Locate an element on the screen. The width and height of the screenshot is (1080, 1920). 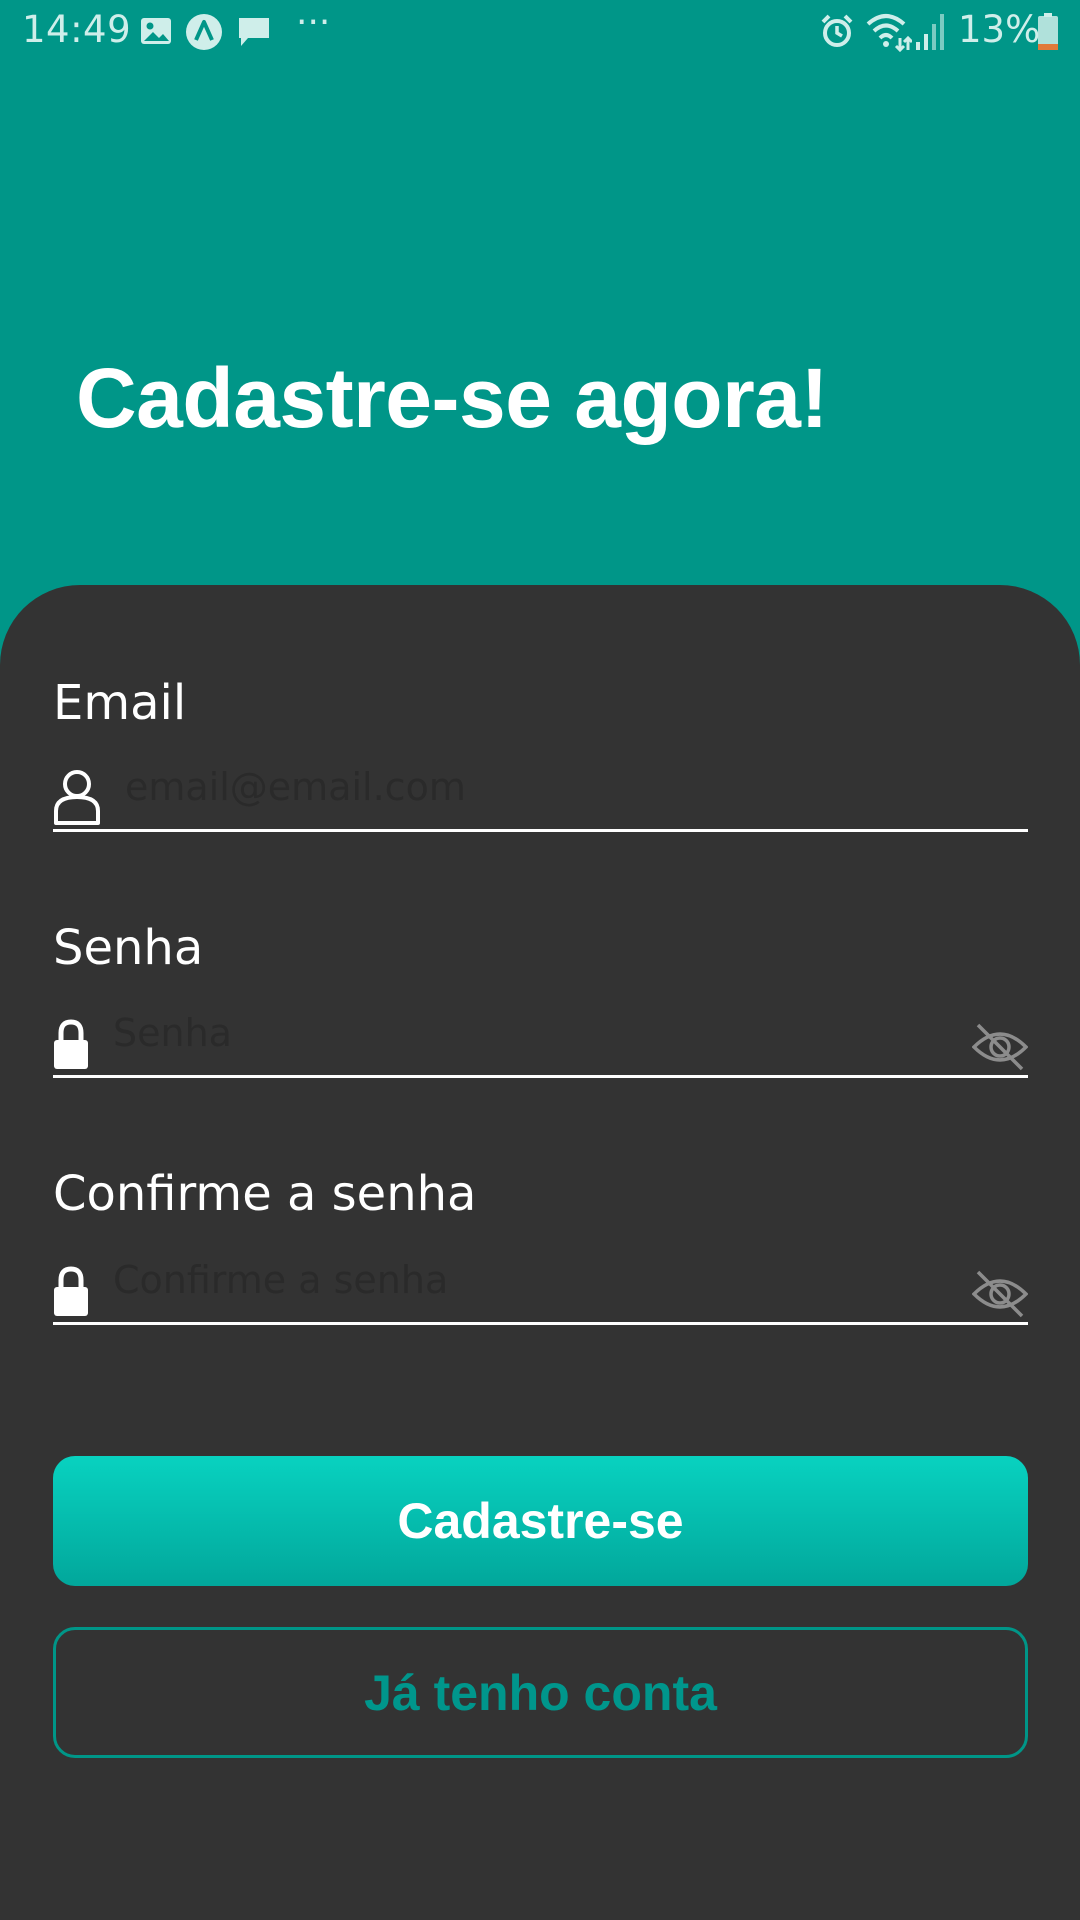
wifi-icon is located at coordinates (889, 33).